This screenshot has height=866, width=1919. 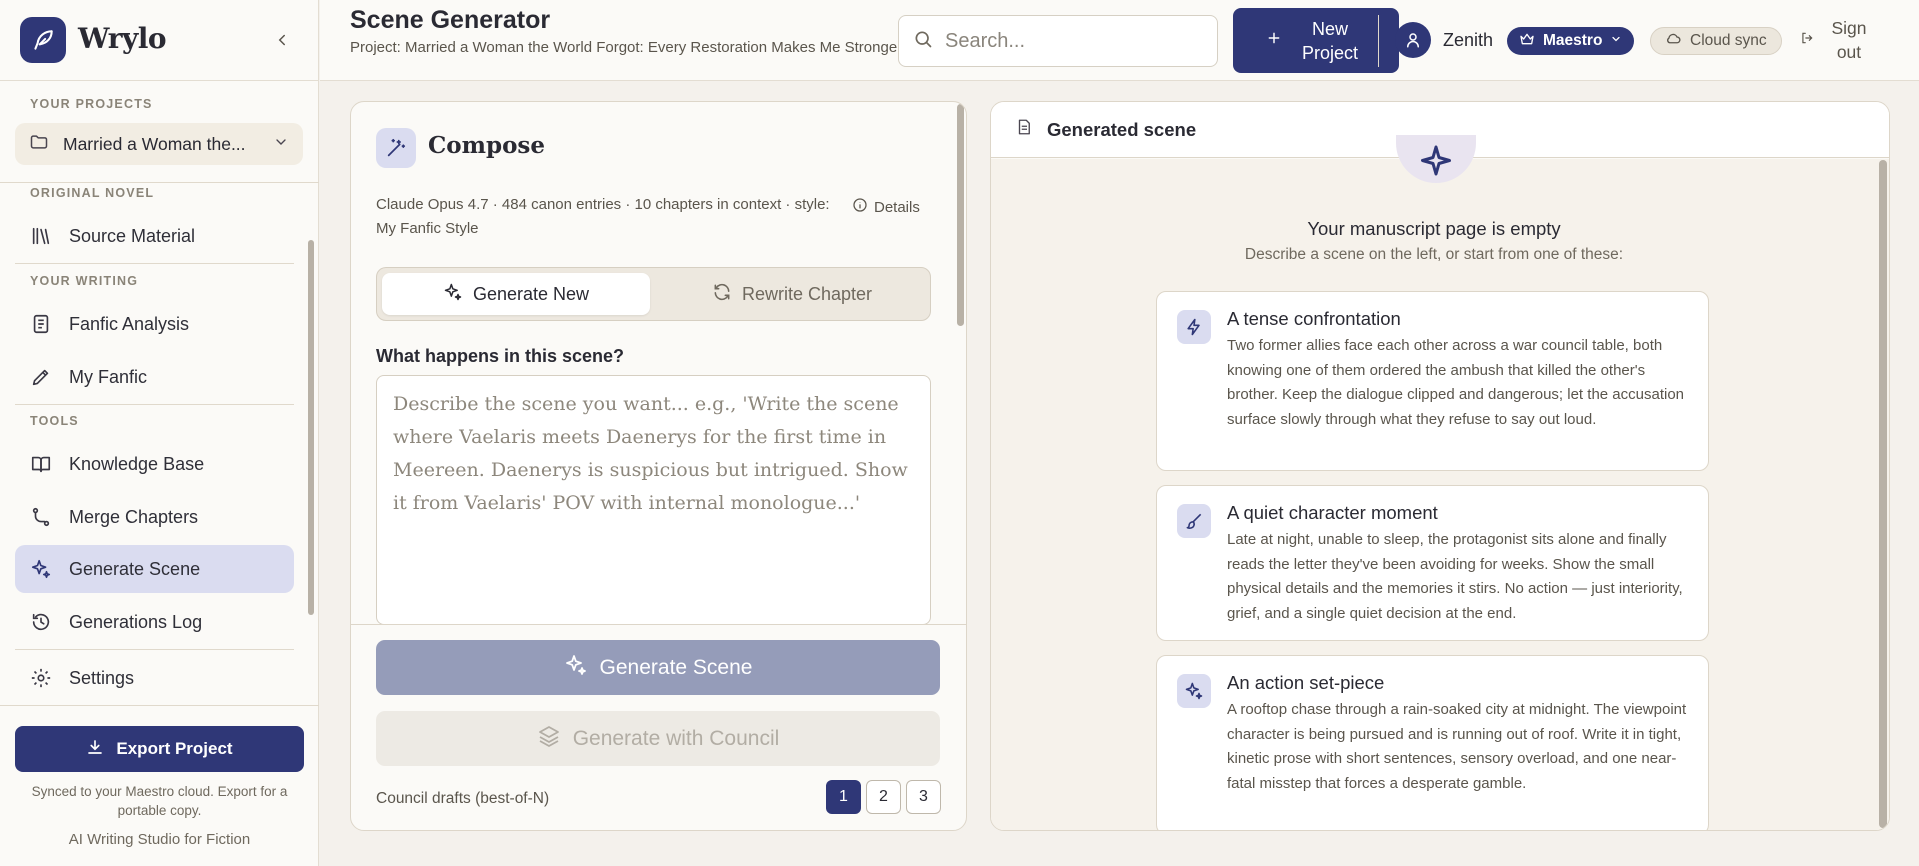 What do you see at coordinates (549, 739) in the screenshot?
I see `layers-icon` at bounding box center [549, 739].